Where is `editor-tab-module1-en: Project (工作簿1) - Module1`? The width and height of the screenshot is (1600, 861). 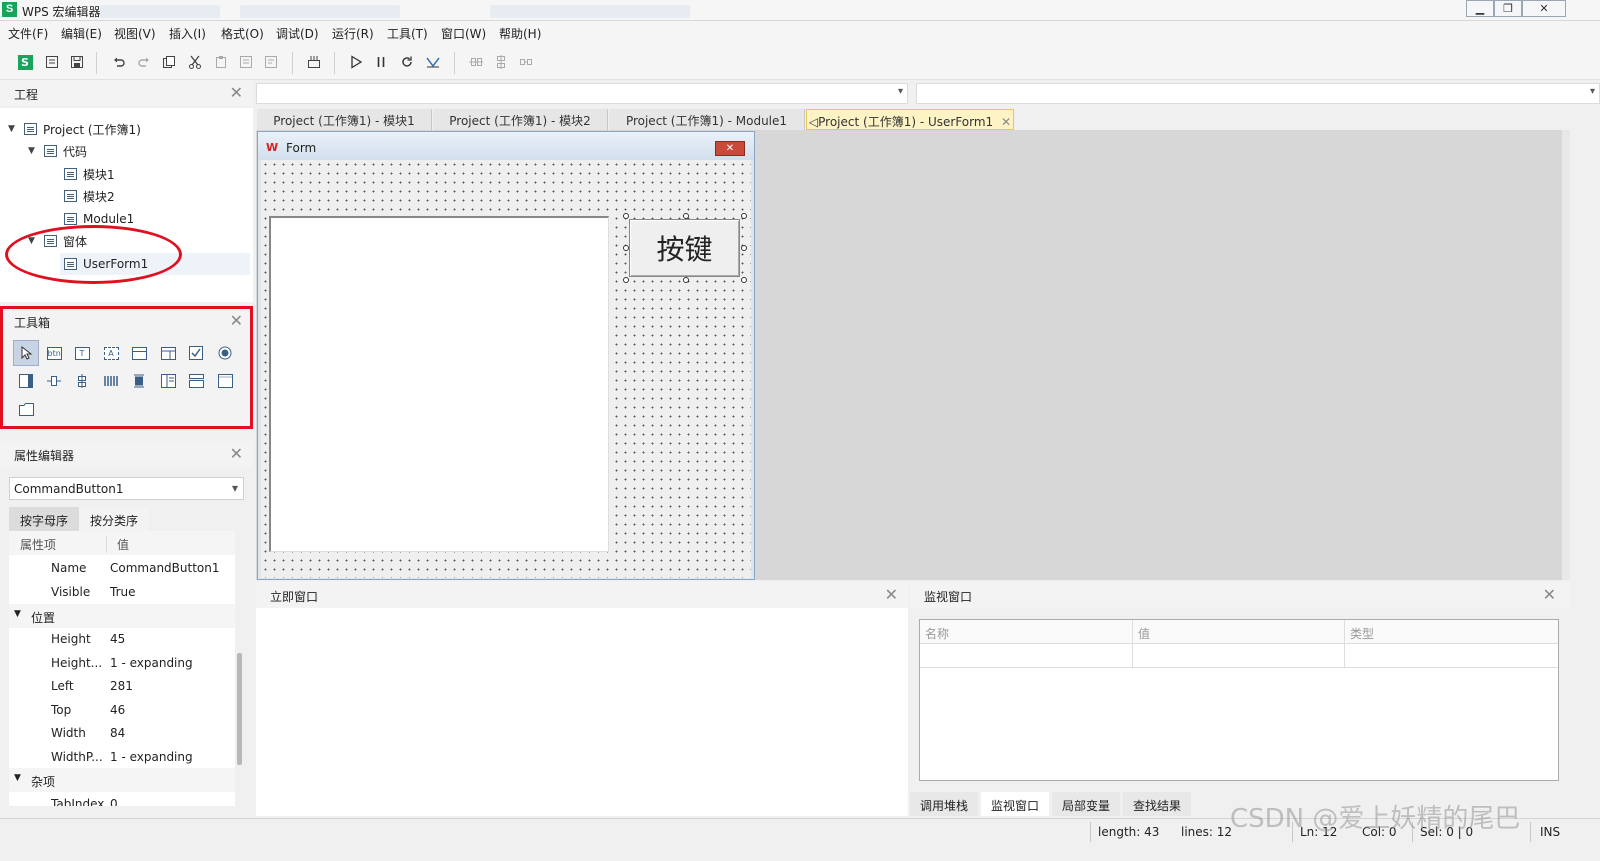 editor-tab-module1-en: Project (工作簿1) - Module1 is located at coordinates (707, 119).